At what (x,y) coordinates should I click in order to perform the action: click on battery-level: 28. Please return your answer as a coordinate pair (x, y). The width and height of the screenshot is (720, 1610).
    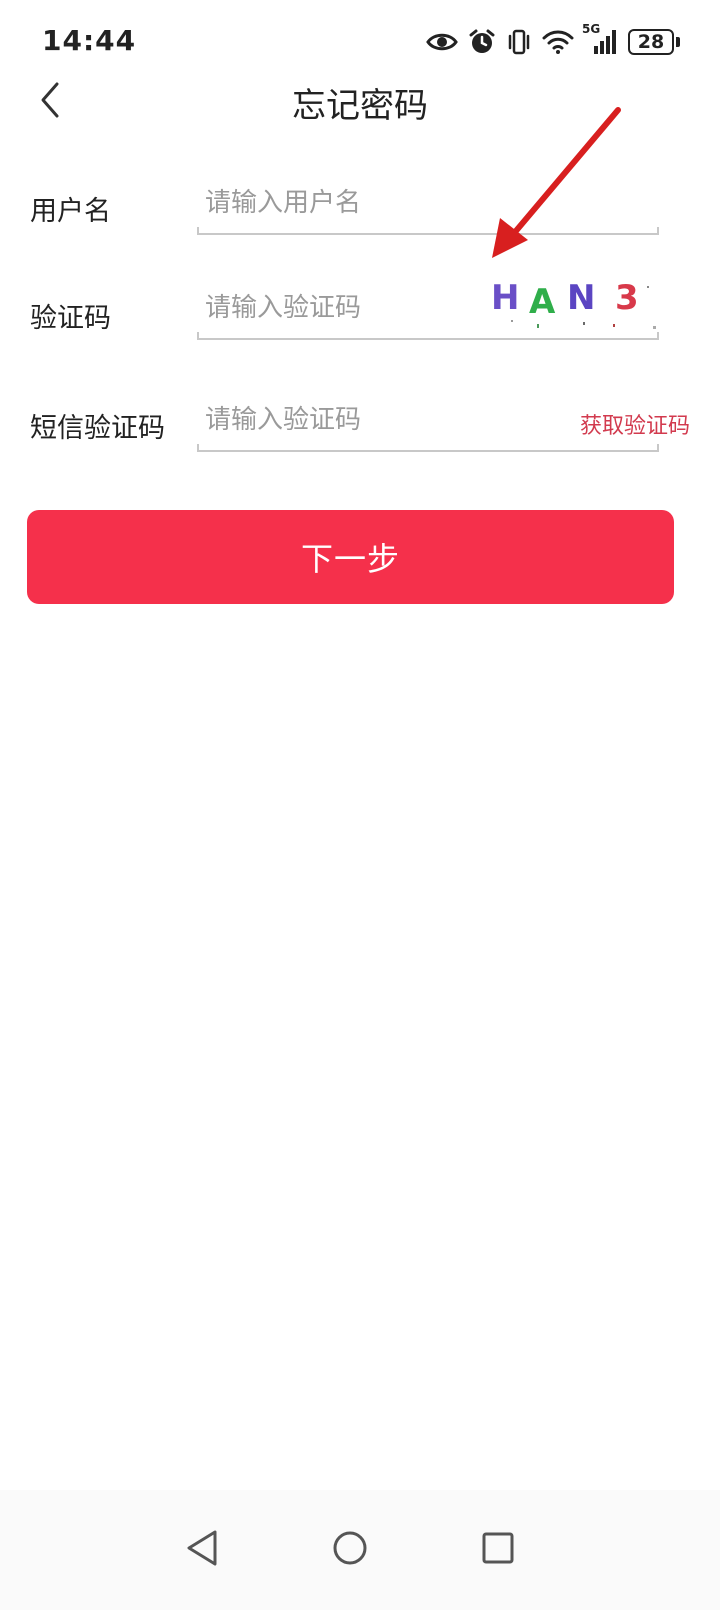
    Looking at the image, I should click on (651, 42).